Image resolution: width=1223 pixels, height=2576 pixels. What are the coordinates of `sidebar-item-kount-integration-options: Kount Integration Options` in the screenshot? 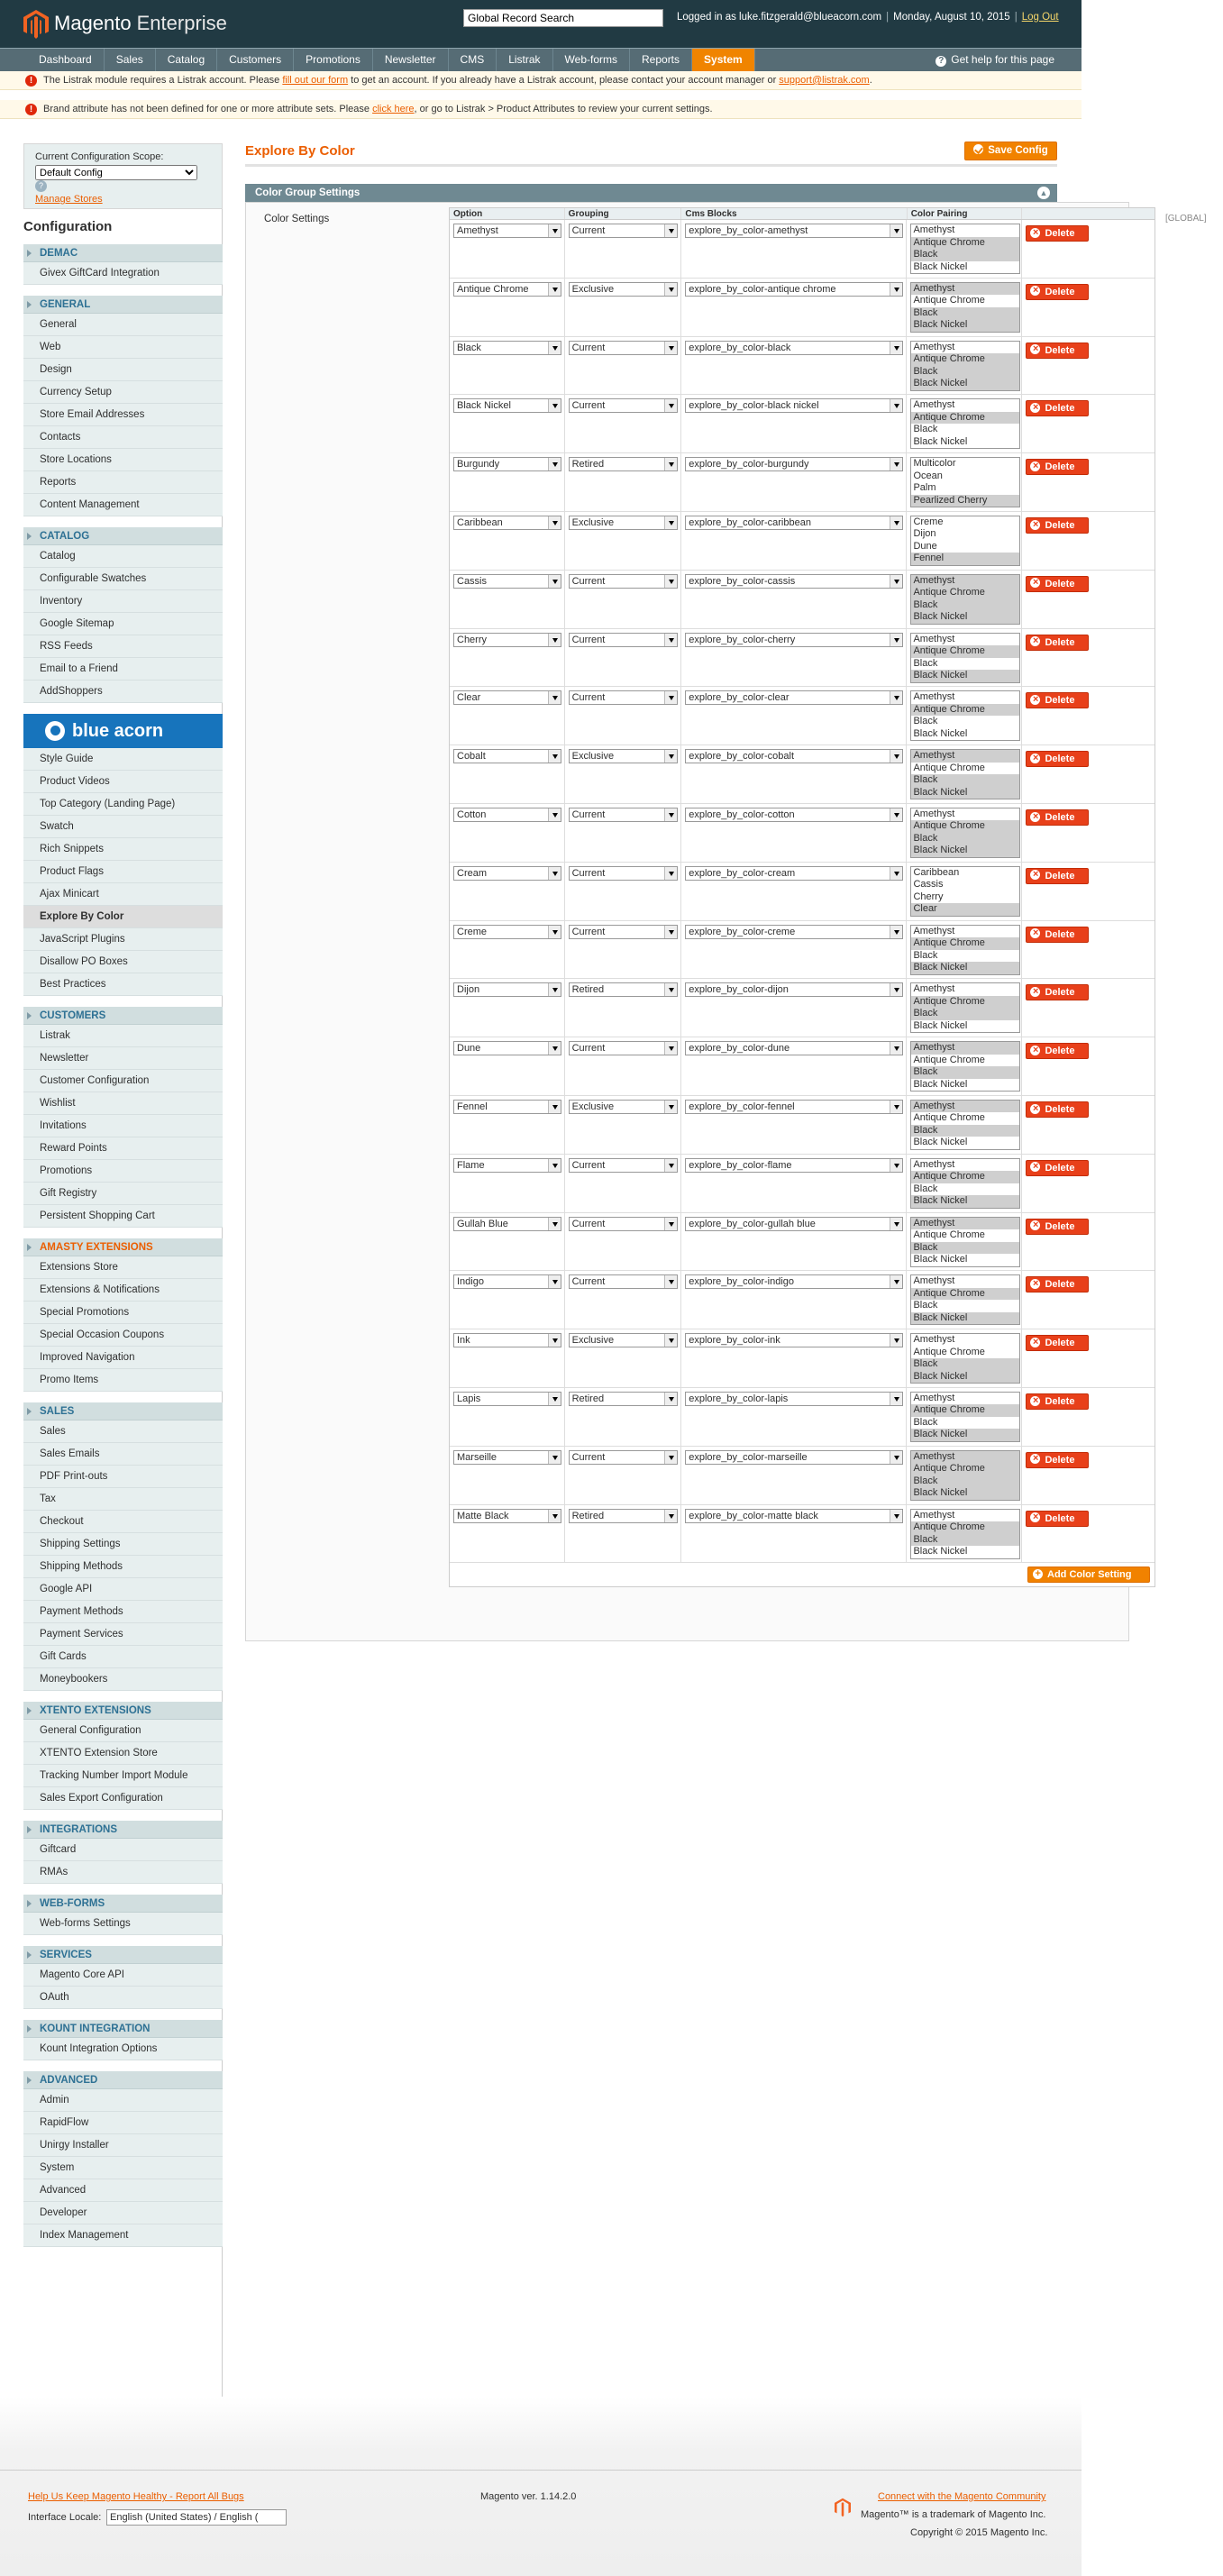 It's located at (123, 2049).